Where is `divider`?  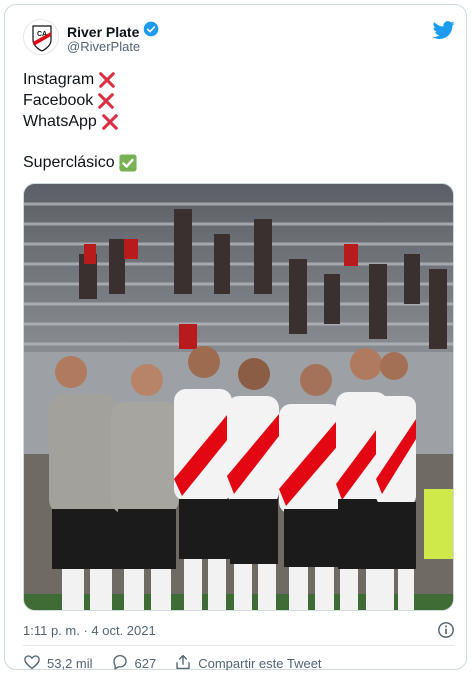 divider is located at coordinates (239, 645).